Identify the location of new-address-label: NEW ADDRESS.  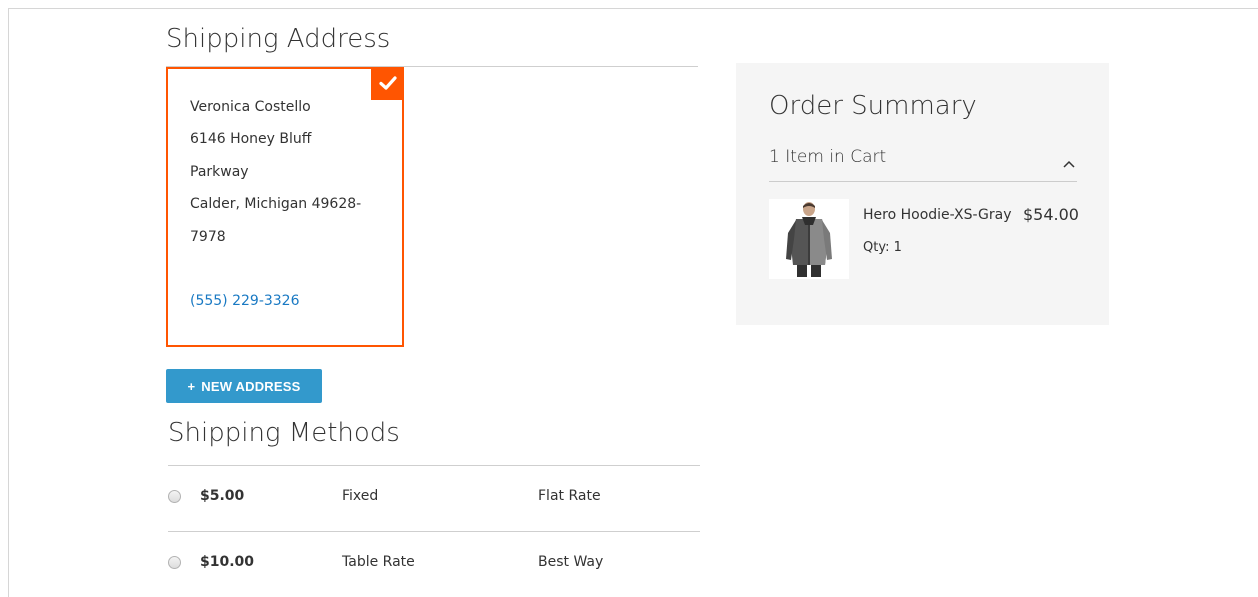
(251, 386).